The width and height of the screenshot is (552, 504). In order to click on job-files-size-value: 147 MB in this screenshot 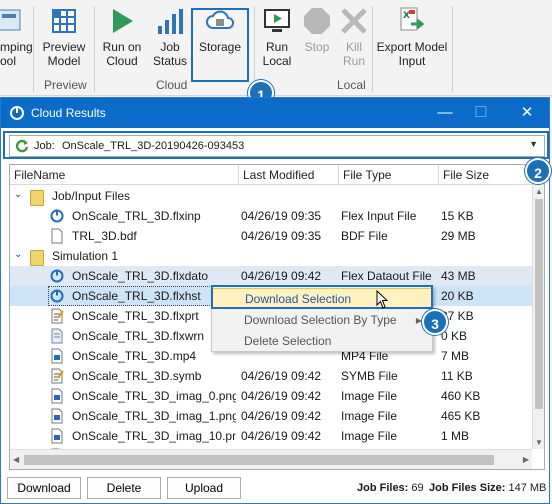, I will do `click(527, 488)`.